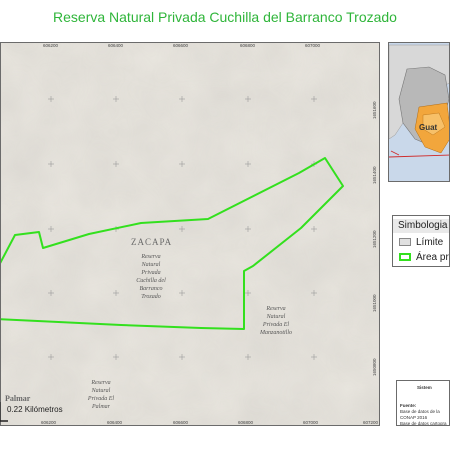 The image size is (450, 450). What do you see at coordinates (275, 321) in the screenshot?
I see `reserve-label-manzanotillo: Reserva Natural Privada El Manzanotillo` at bounding box center [275, 321].